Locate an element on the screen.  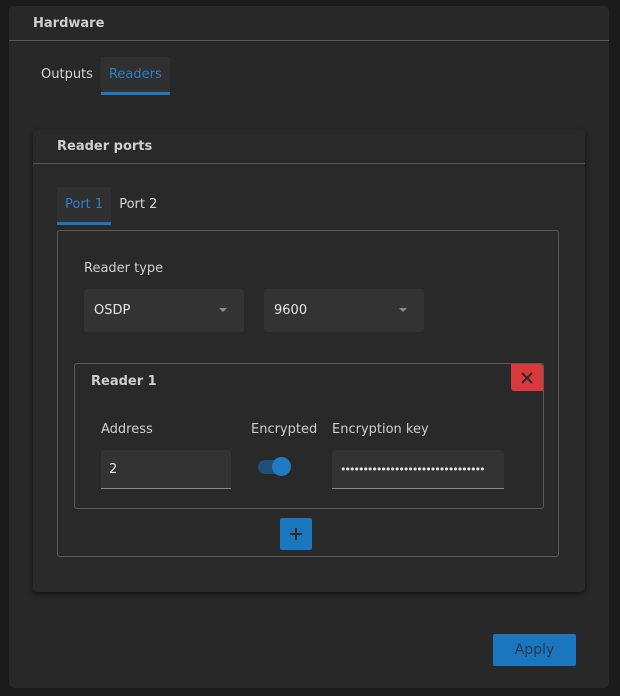
port-tabs: Port 1 Port 2 is located at coordinates (111, 206).